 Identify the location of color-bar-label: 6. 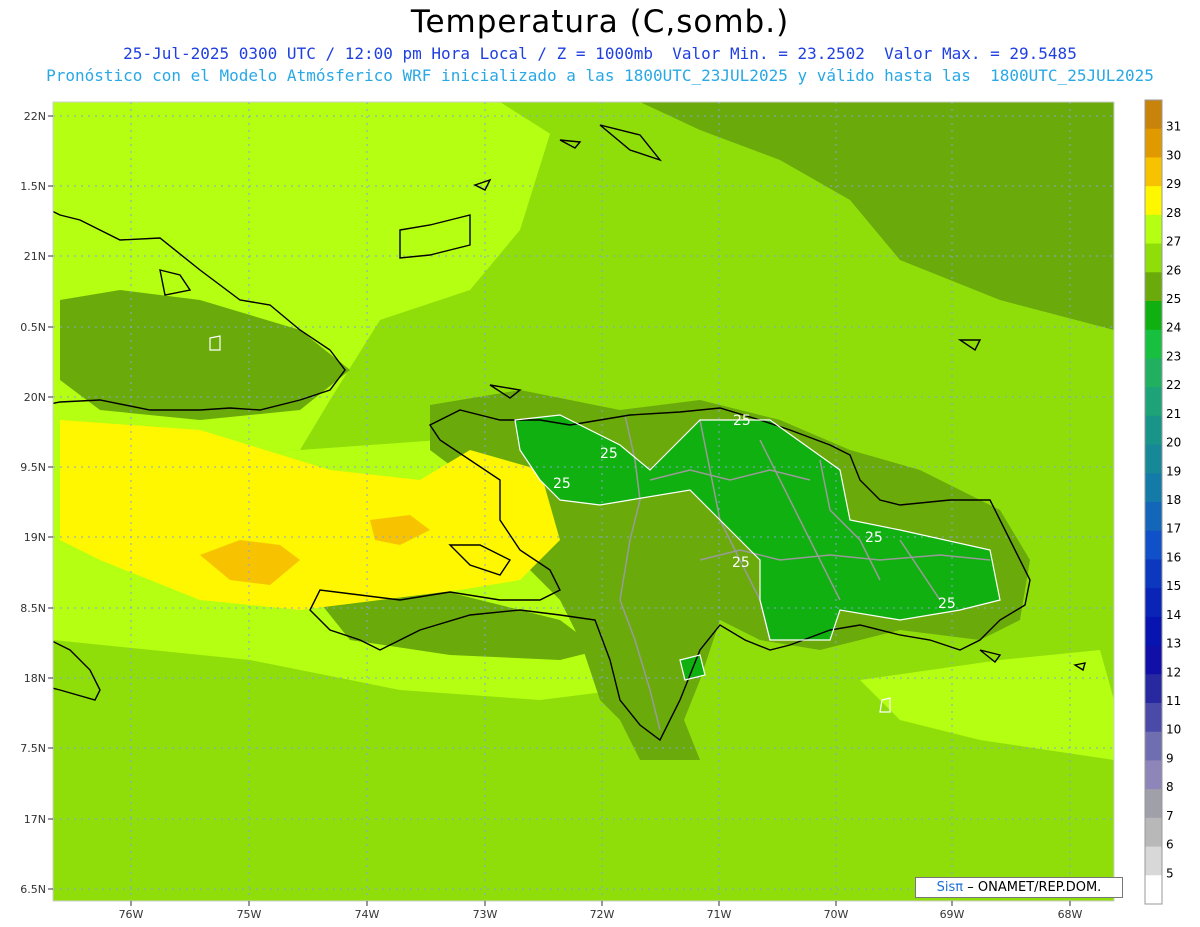
(1170, 845).